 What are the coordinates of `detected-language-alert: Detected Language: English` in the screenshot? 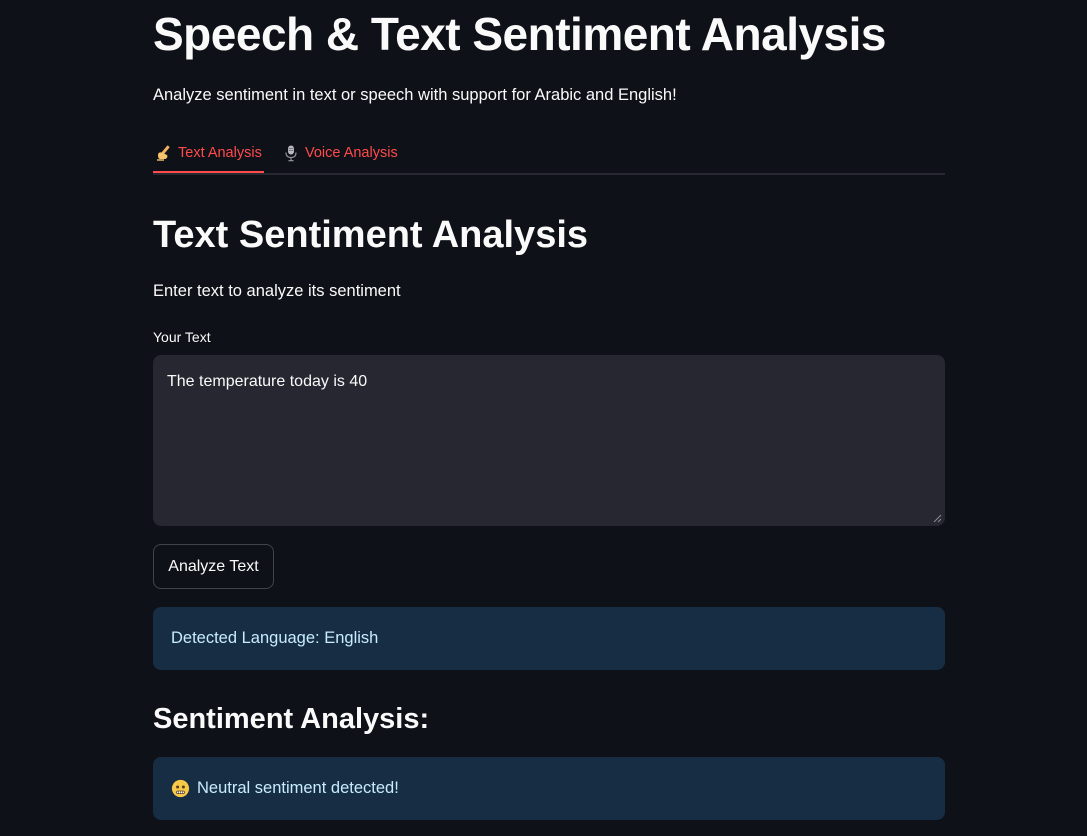 It's located at (549, 638).